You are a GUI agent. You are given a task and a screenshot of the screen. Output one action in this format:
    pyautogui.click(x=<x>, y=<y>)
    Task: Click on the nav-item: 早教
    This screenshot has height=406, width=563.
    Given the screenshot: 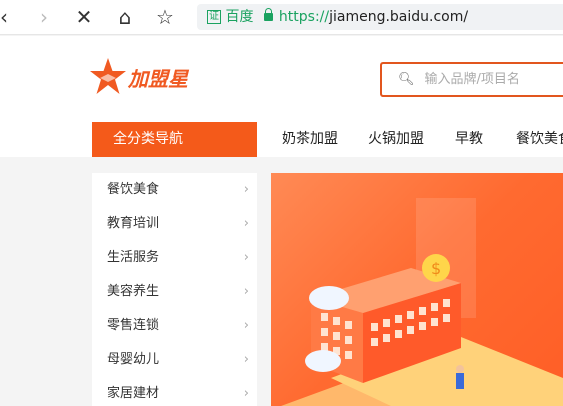 What is the action you would take?
    pyautogui.click(x=469, y=139)
    